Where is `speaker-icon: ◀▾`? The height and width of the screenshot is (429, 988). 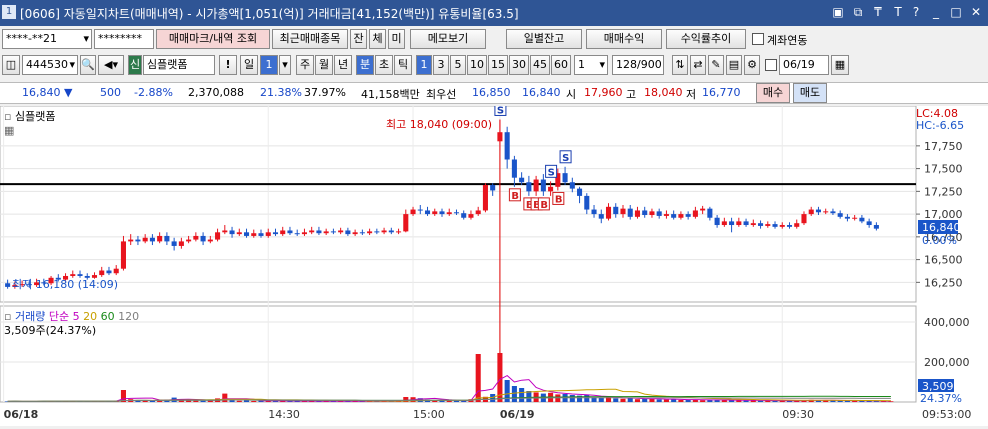 speaker-icon: ◀▾ is located at coordinates (111, 65).